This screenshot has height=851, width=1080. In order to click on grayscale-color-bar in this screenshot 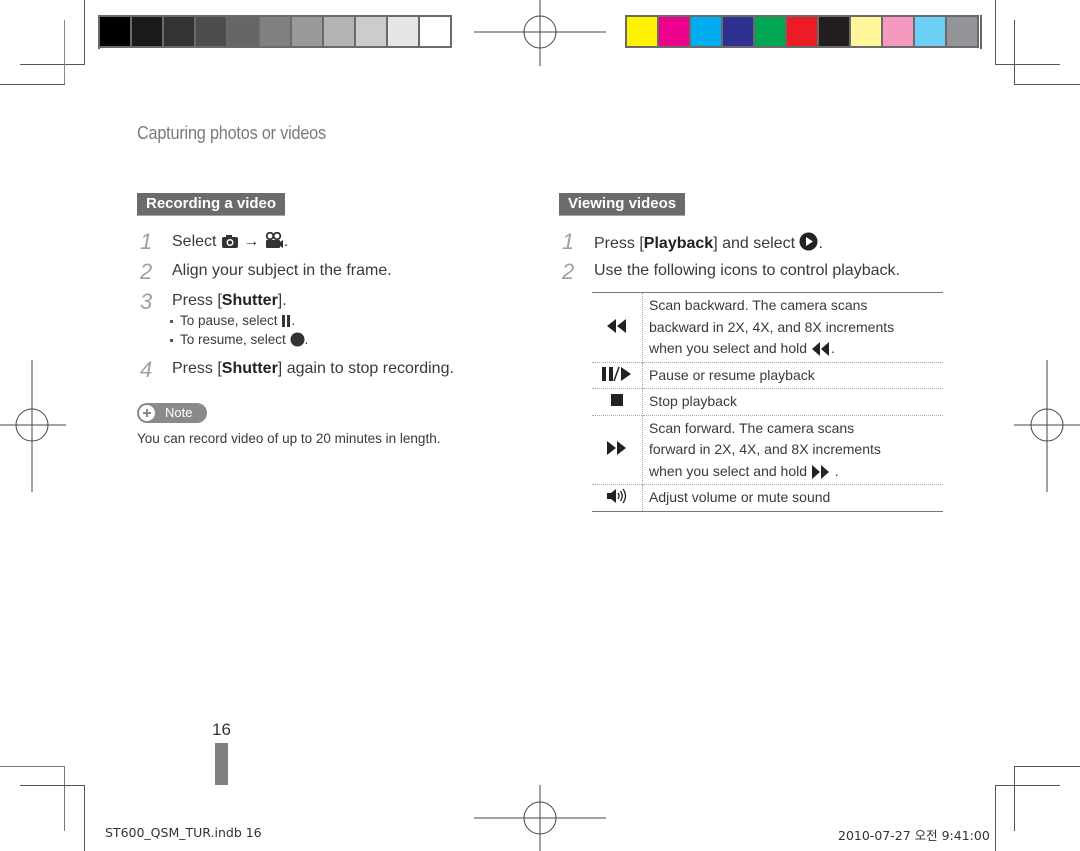, I will do `click(275, 31)`.